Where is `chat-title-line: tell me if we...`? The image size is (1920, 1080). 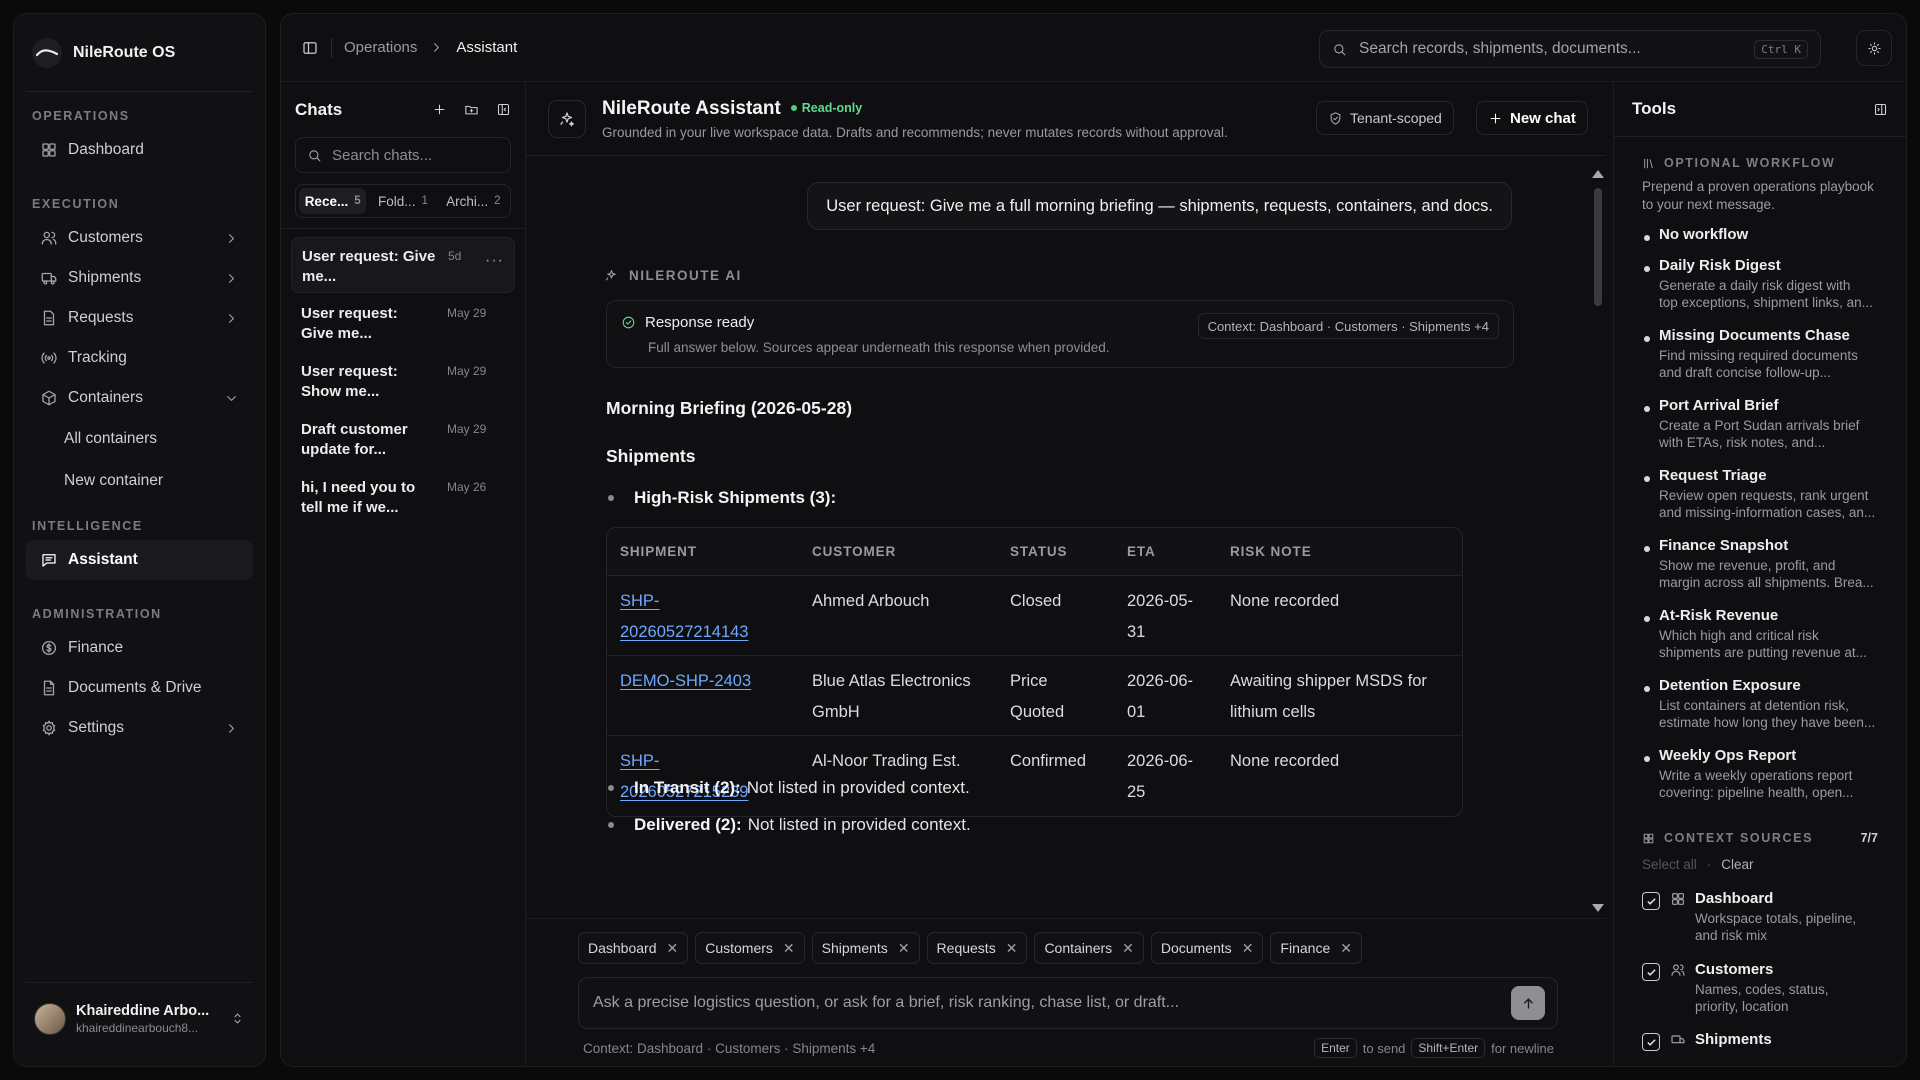
chat-title-line: tell me if we... is located at coordinates (350, 507).